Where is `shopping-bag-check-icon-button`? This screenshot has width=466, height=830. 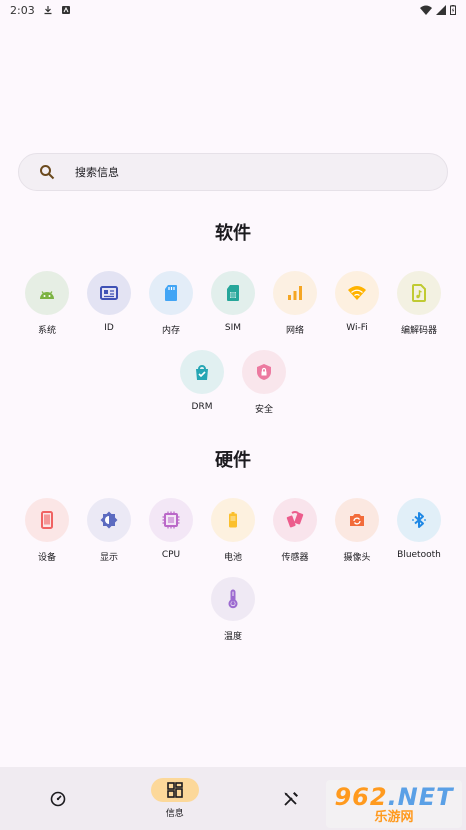
shopping-bag-check-icon-button is located at coordinates (202, 372).